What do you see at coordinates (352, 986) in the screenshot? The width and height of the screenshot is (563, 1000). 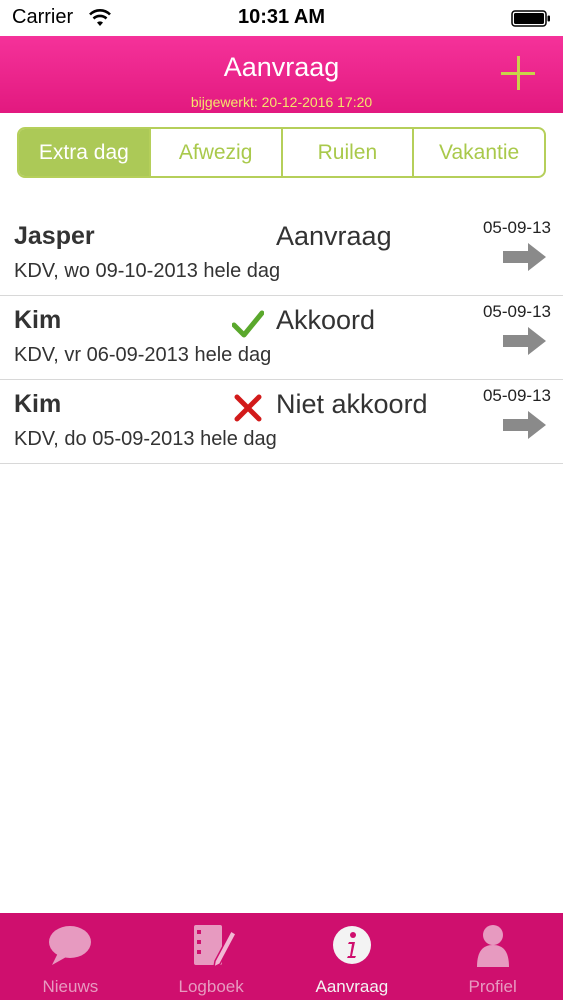 I see `tab-label: Aanvraag` at bounding box center [352, 986].